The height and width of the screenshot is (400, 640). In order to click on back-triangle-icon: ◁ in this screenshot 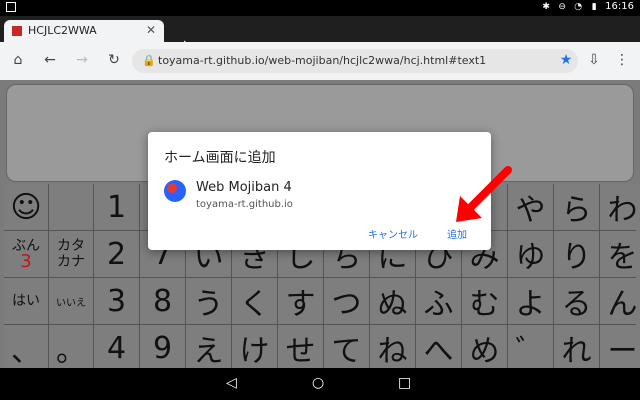, I will do `click(231, 383)`.